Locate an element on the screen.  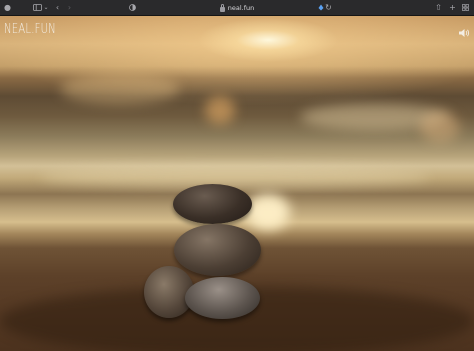
address-bar: neal.fun is located at coordinates (237, 8).